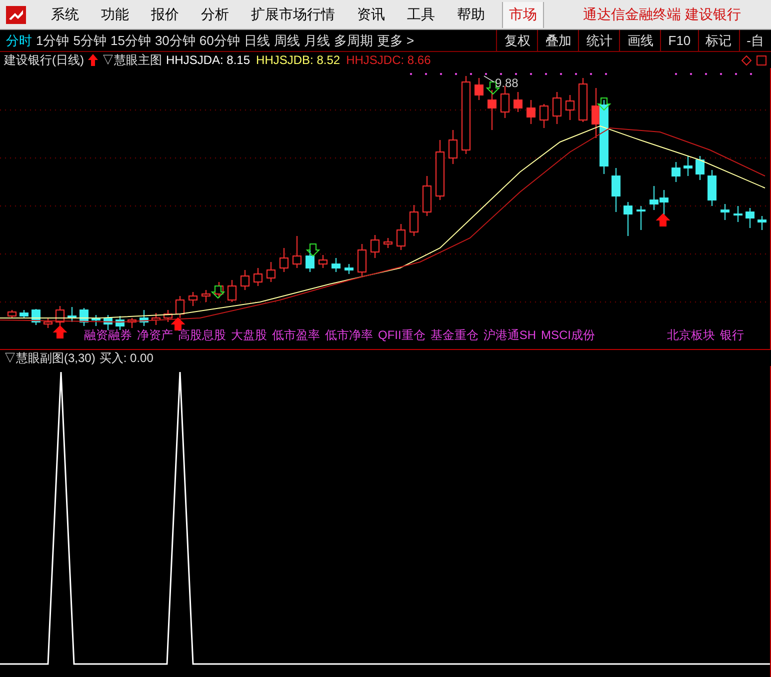 Image resolution: width=771 pixels, height=677 pixels. I want to click on period-tab: 60分钟, so click(219, 40).